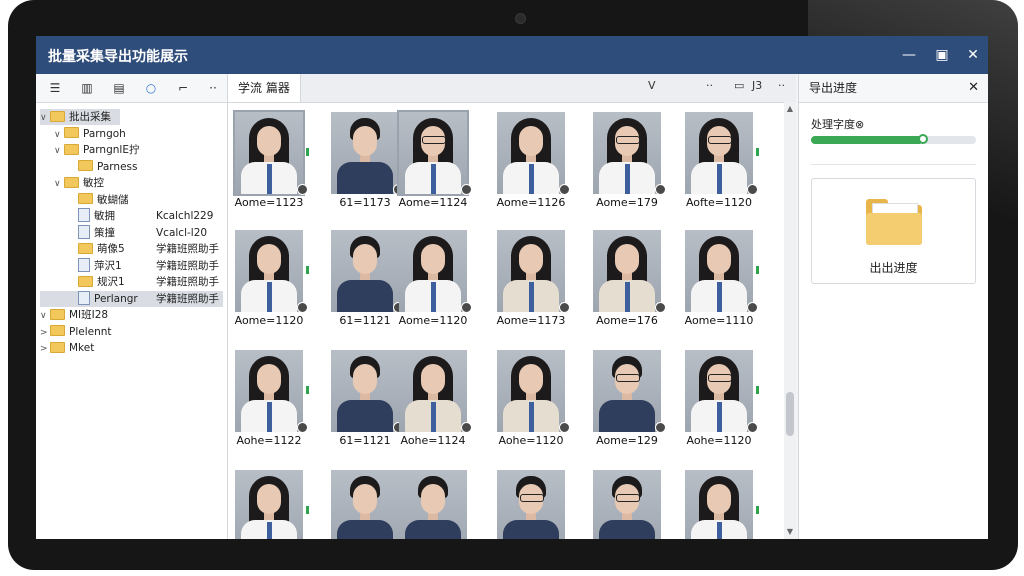 The image size is (1024, 576). Describe the element at coordinates (790, 108) in the screenshot. I see `scroll-up-icon: ▲` at that location.